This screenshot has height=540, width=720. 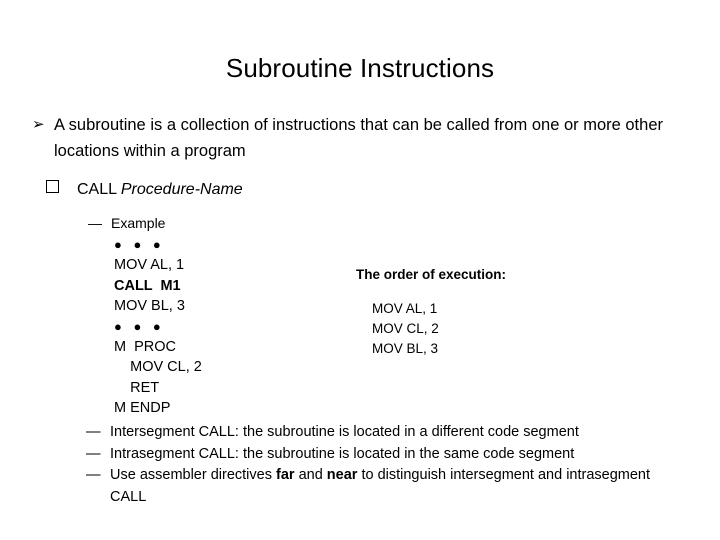 What do you see at coordinates (158, 367) in the screenshot?
I see `code-line: MOV CL, 2` at bounding box center [158, 367].